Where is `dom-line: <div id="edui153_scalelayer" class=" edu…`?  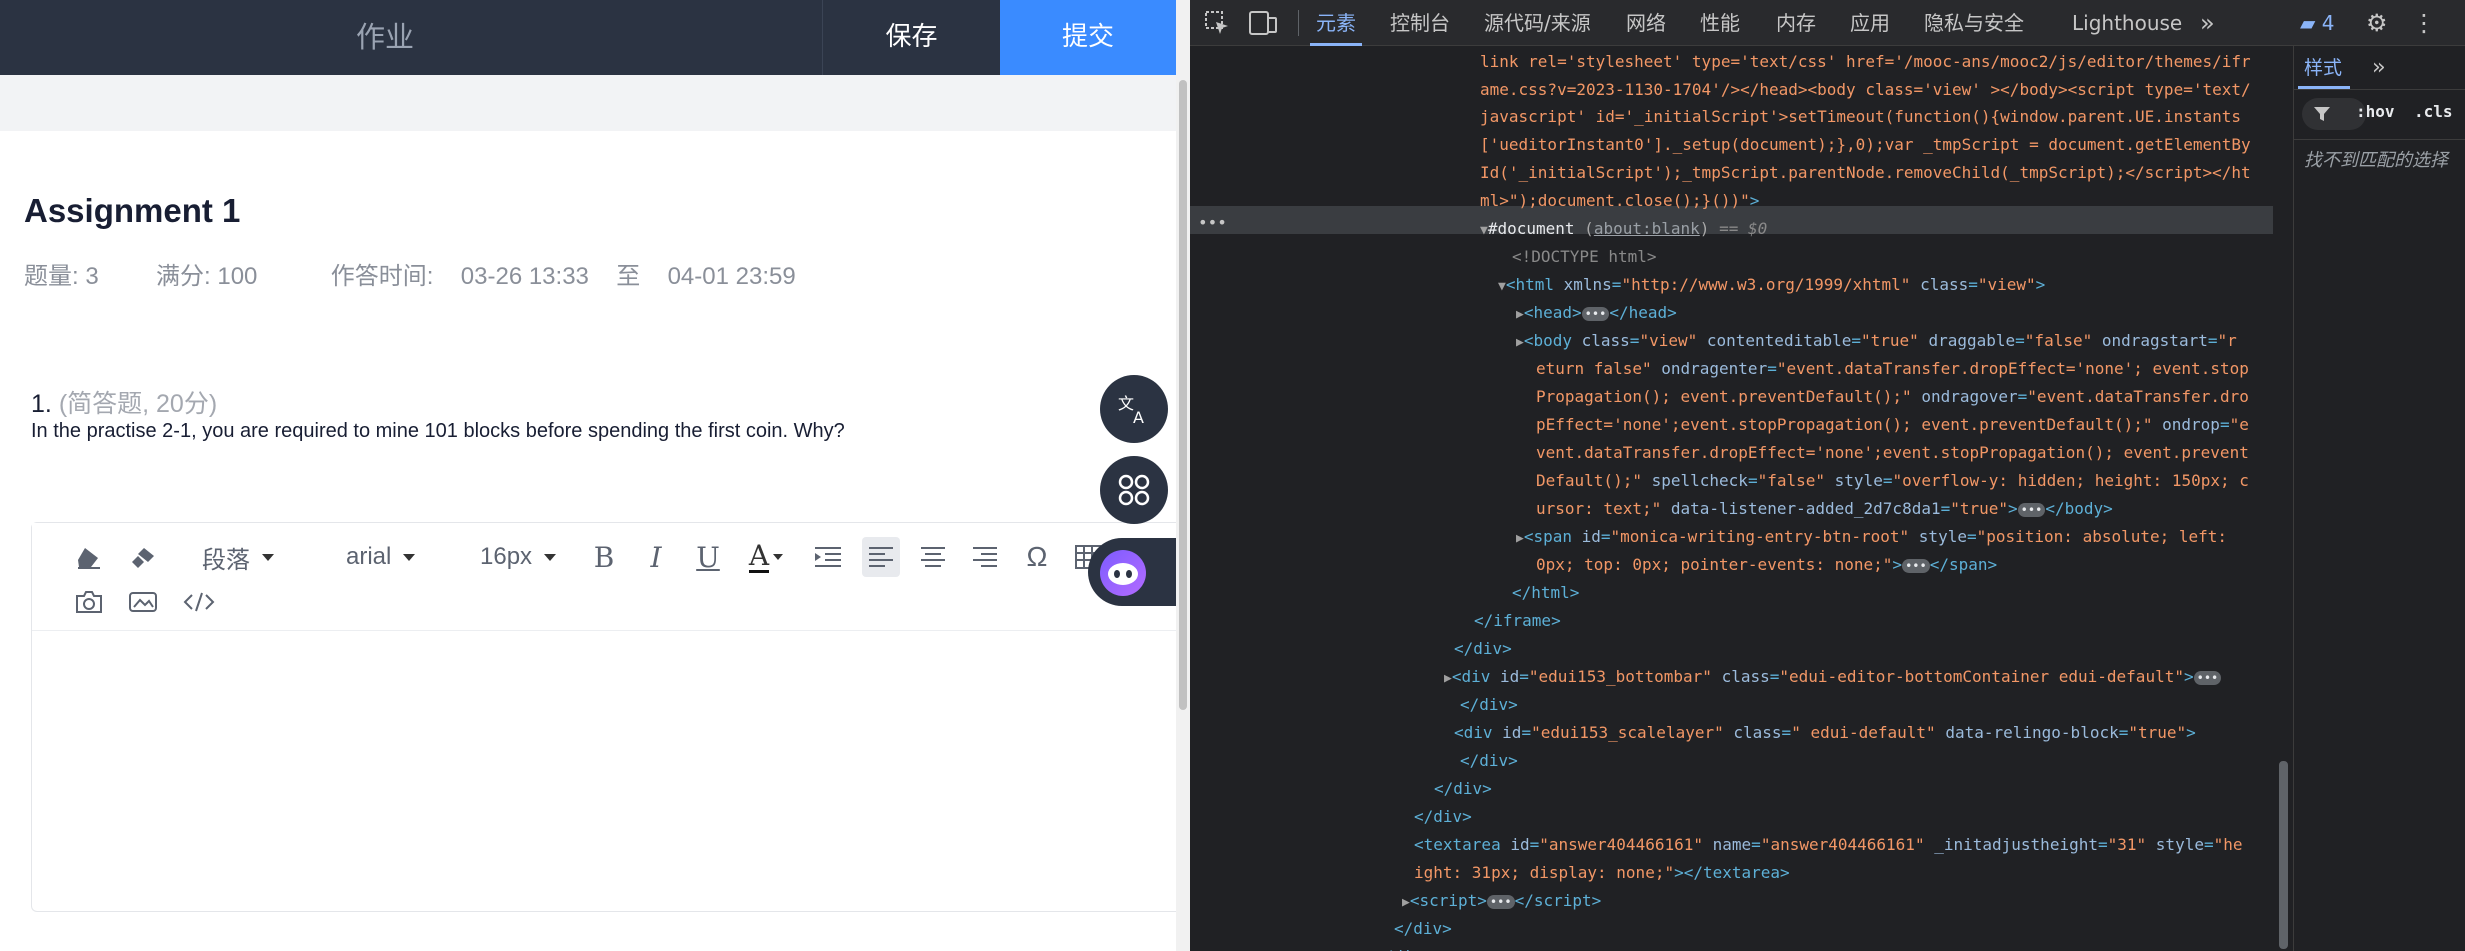
dom-line: <div id="edui153_scalelayer" class=" edu… is located at coordinates (1825, 733).